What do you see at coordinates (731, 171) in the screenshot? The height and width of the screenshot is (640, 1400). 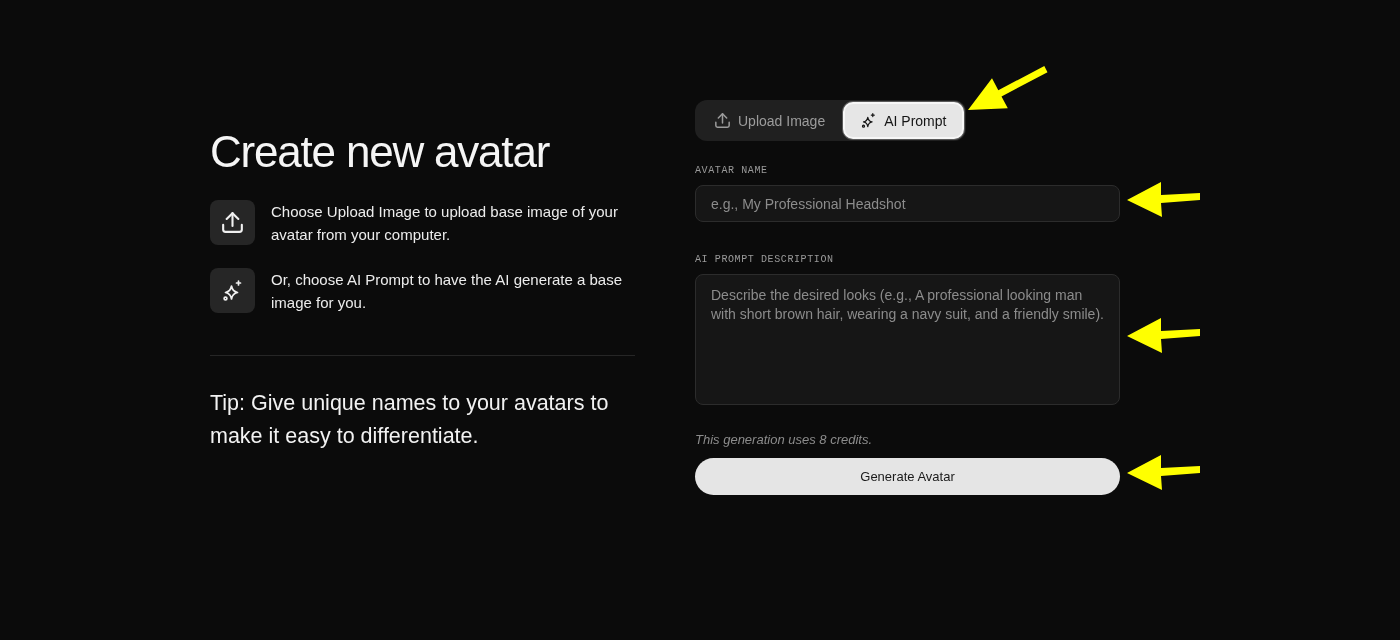 I see `field-label: AVATAR NAME` at bounding box center [731, 171].